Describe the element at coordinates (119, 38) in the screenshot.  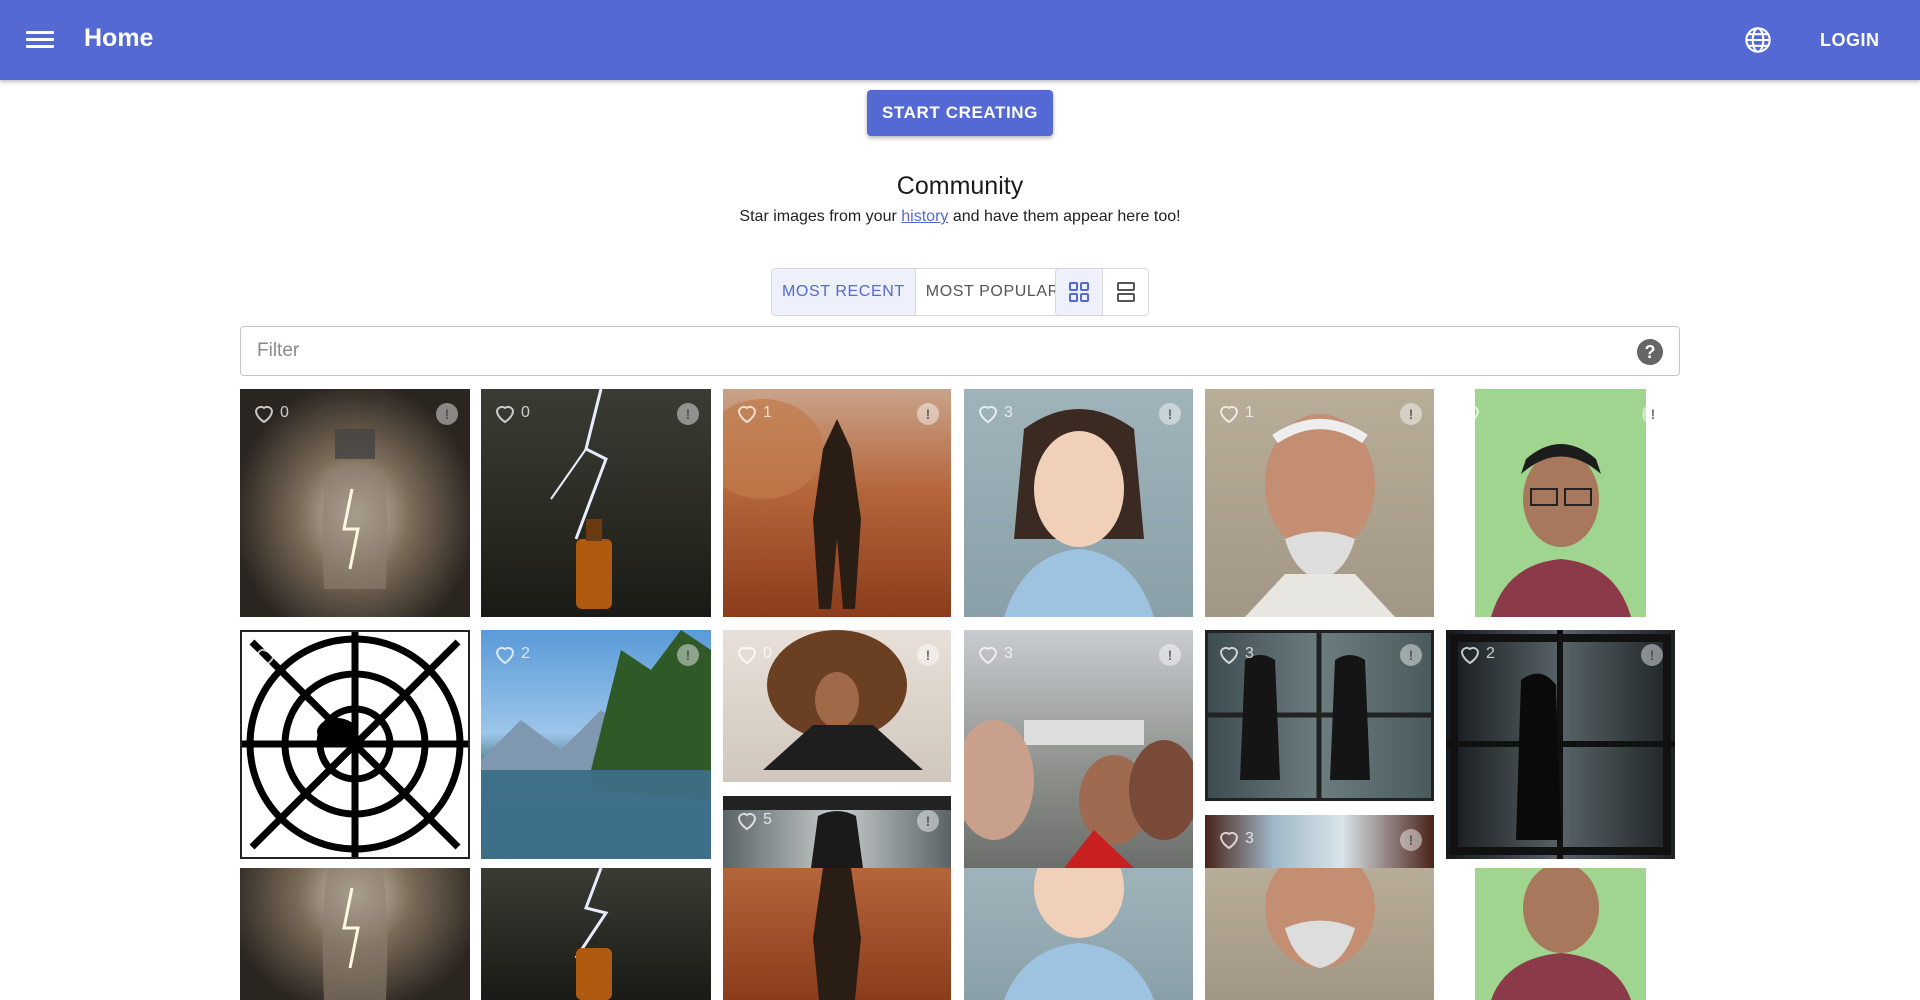
I see `page-title: Home` at that location.